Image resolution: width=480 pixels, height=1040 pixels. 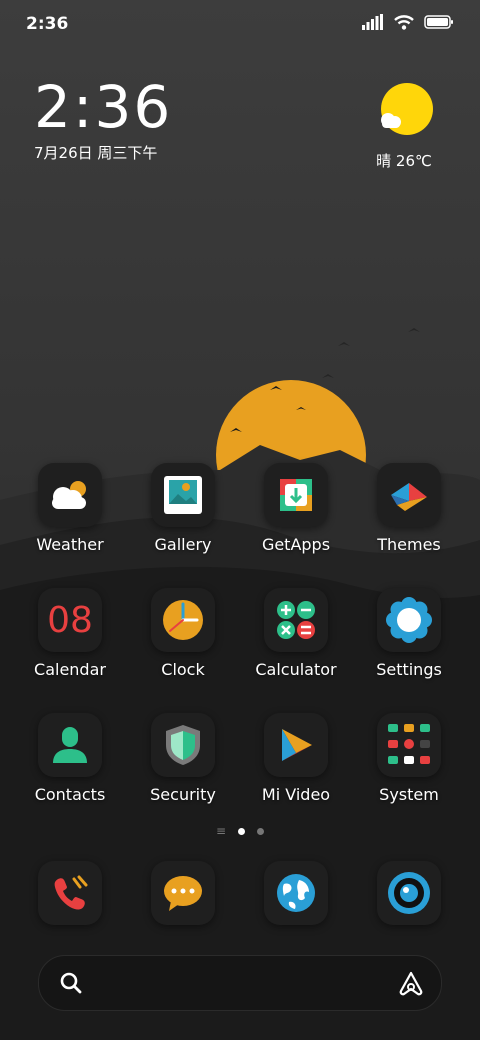 I want to click on app-contacts: Contacts, so click(x=70, y=758).